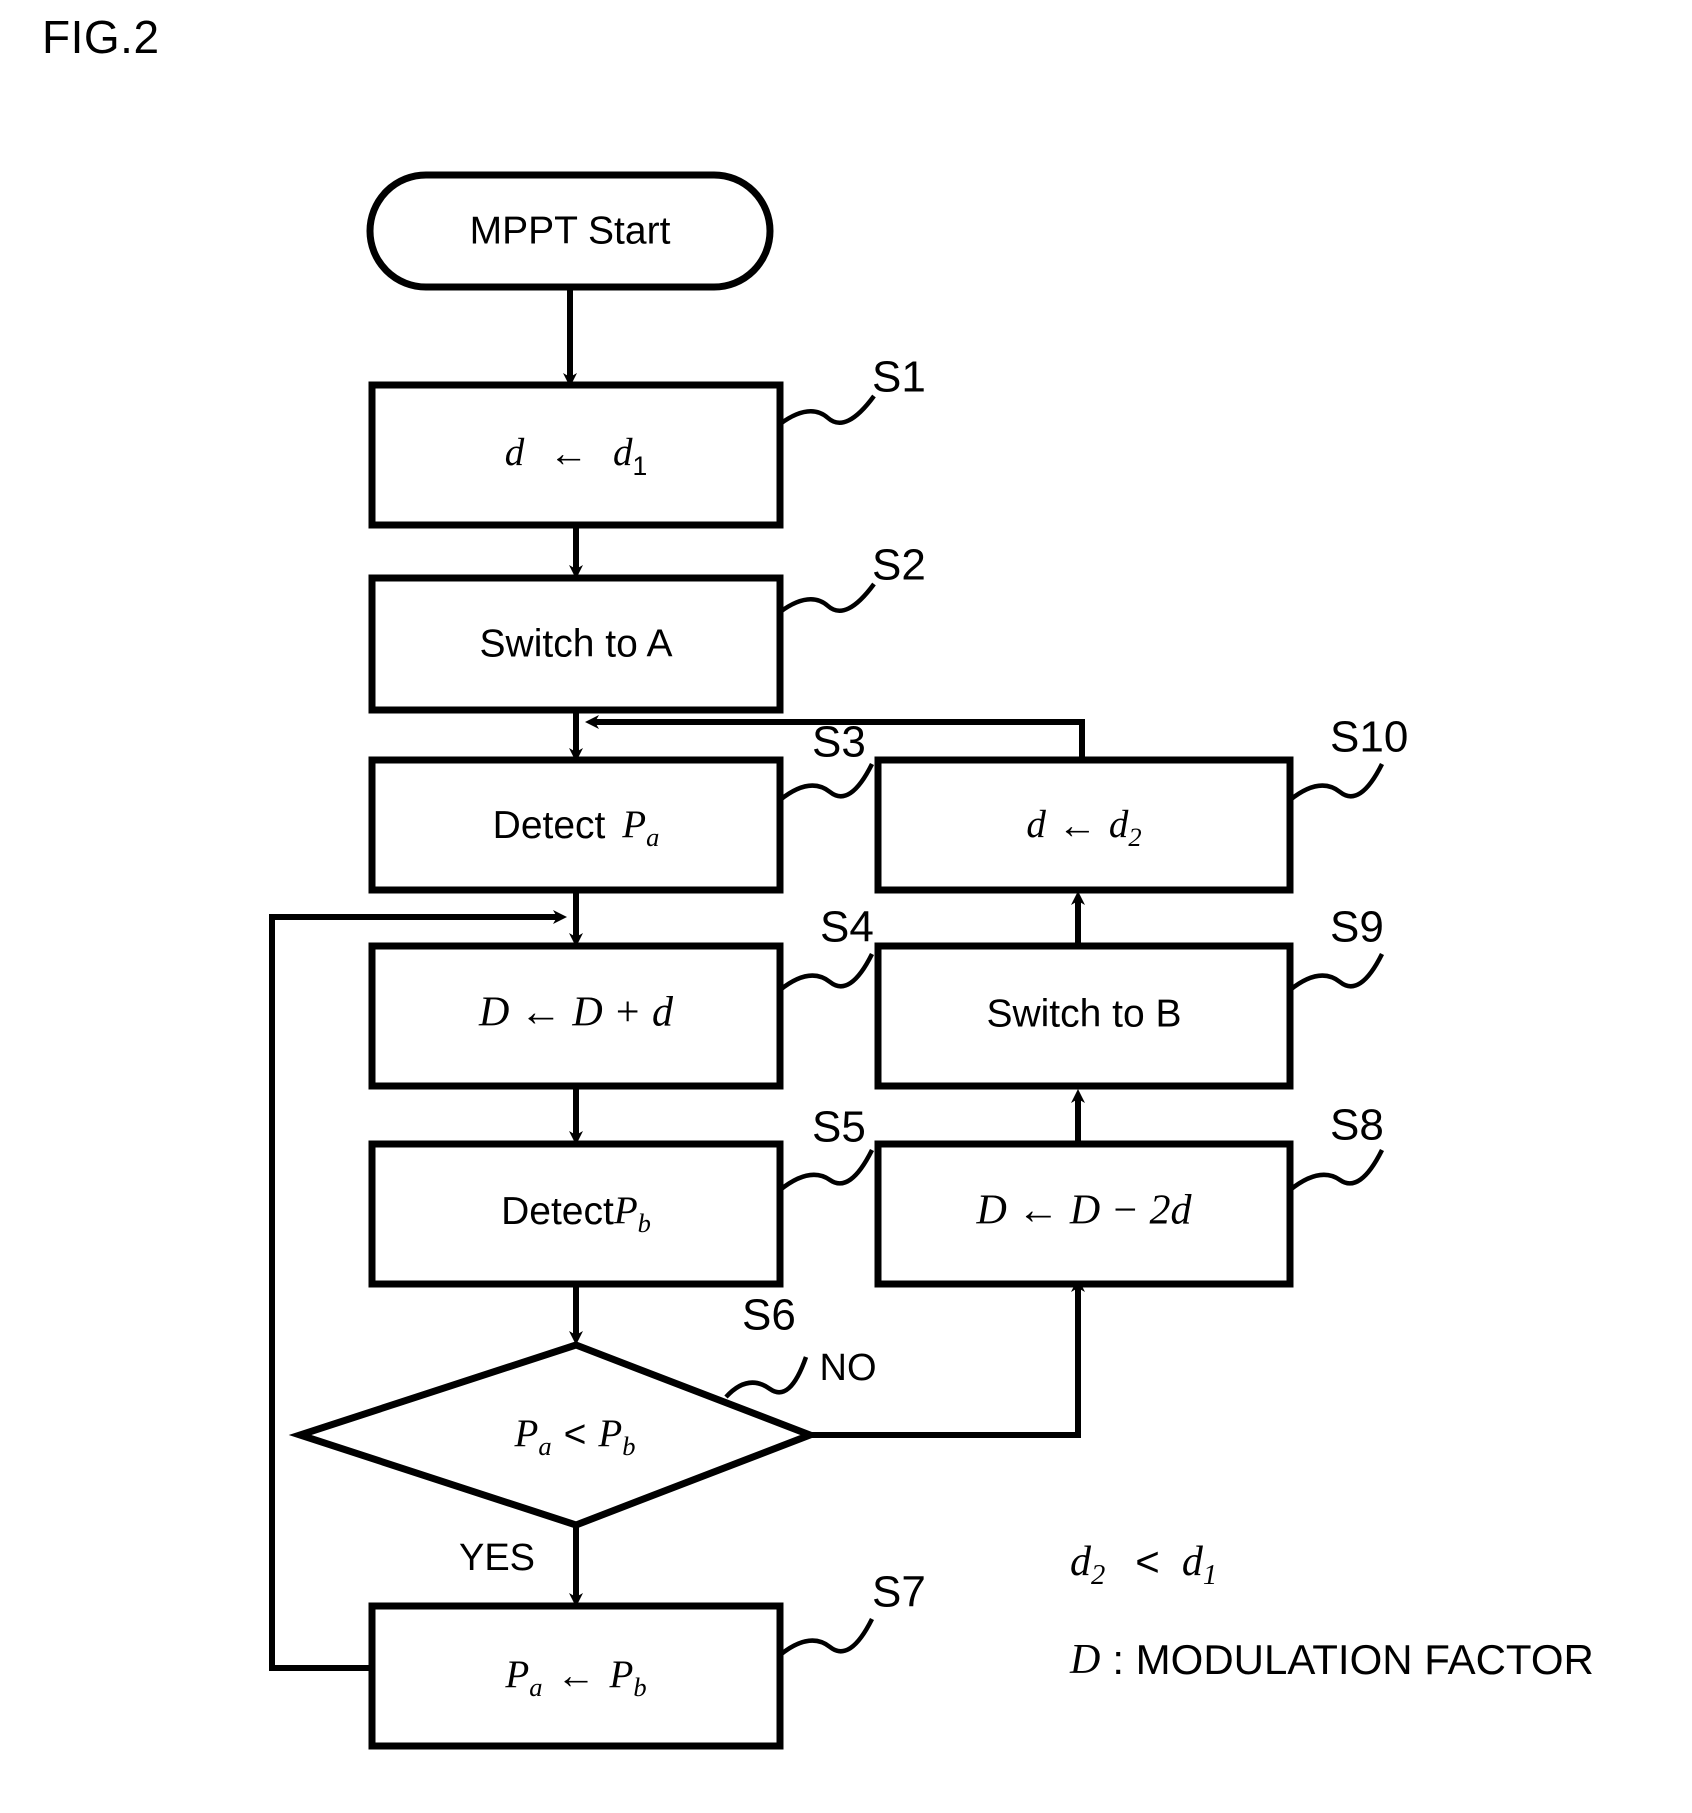 This screenshot has height=1813, width=1692. I want to click on s1-text-operand: d, so click(623, 452).